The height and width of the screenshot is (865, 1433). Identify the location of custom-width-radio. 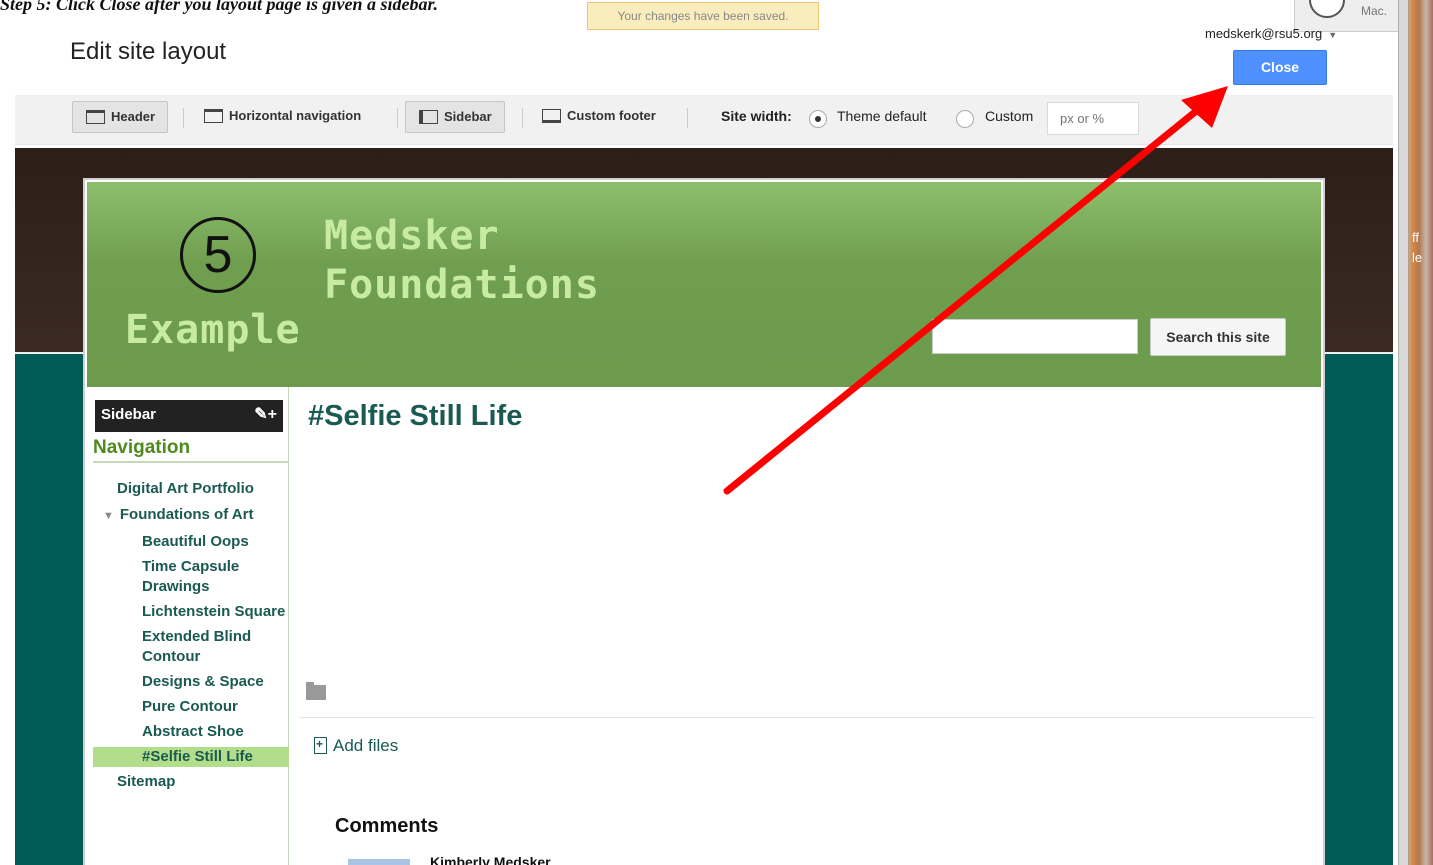
(965, 119).